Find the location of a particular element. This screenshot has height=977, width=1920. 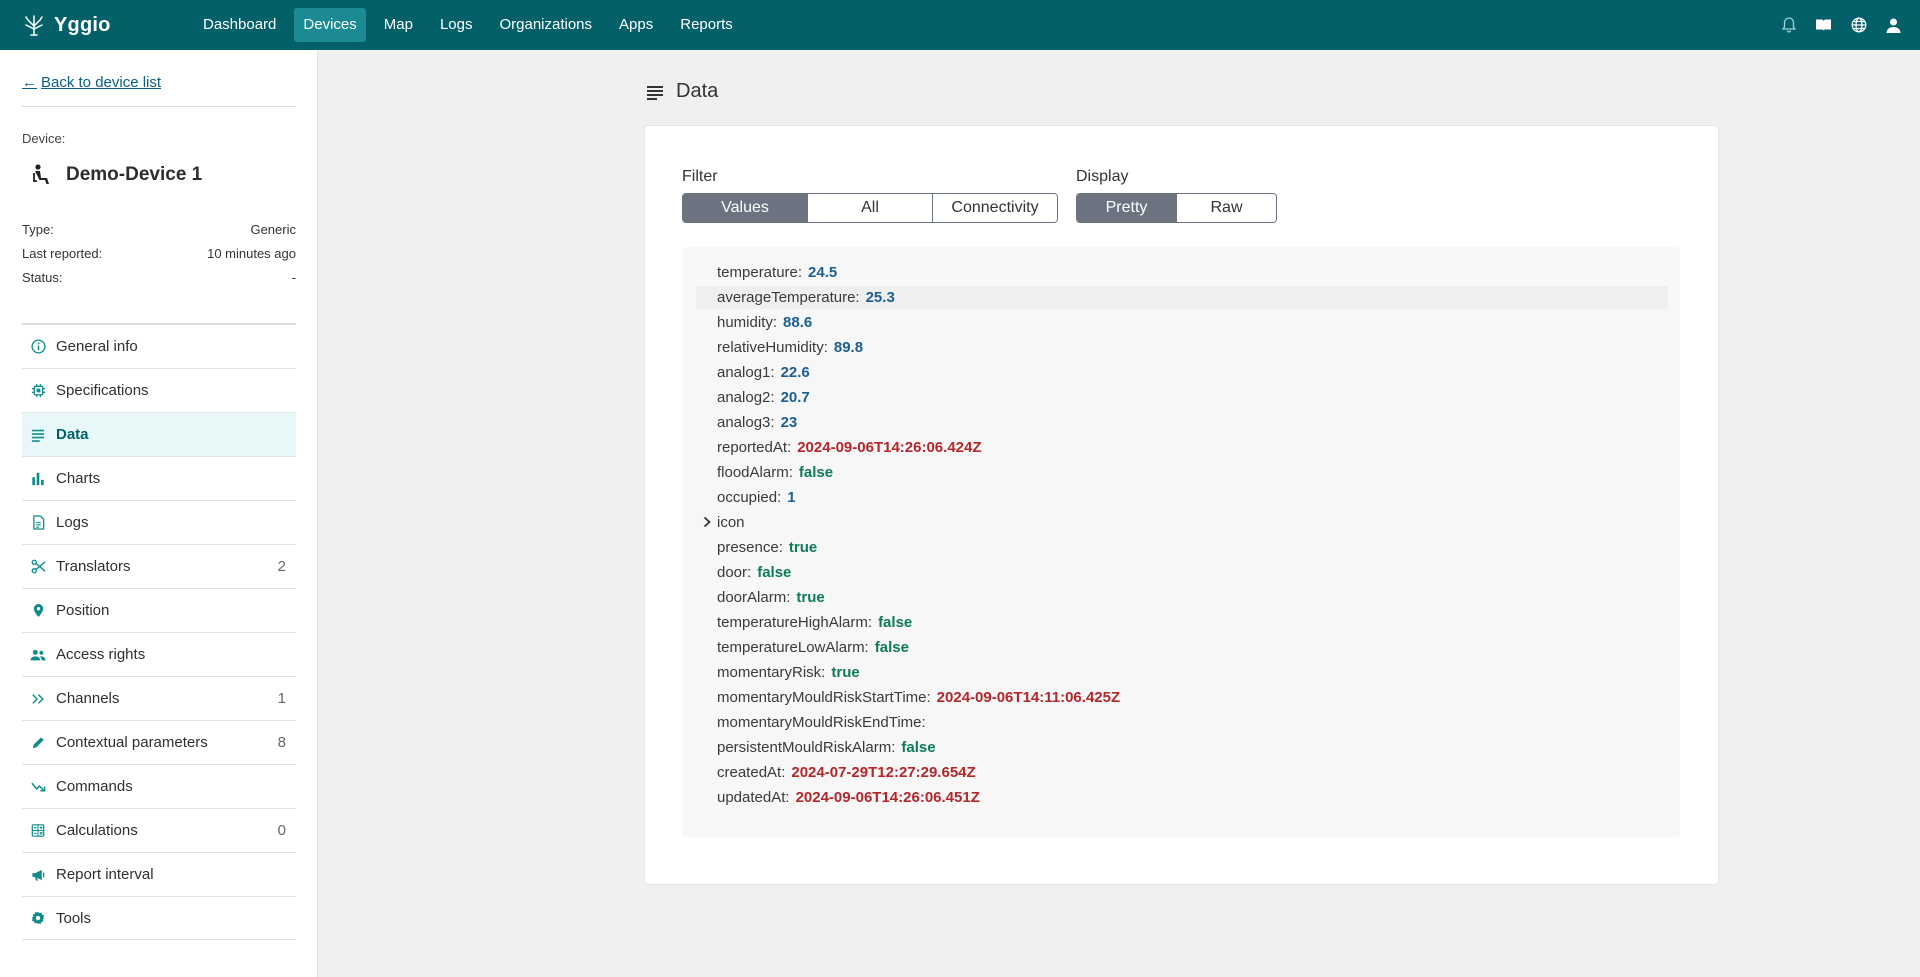

user-icon is located at coordinates (1893, 25).